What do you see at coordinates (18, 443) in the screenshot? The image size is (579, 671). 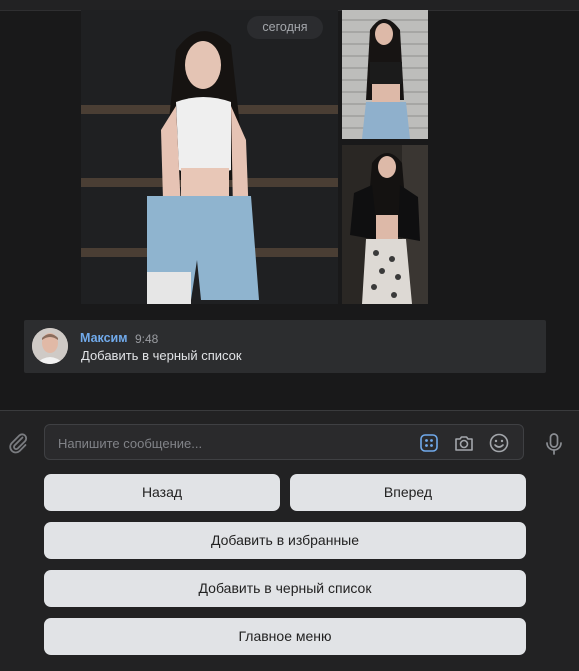 I see `attach-icon` at bounding box center [18, 443].